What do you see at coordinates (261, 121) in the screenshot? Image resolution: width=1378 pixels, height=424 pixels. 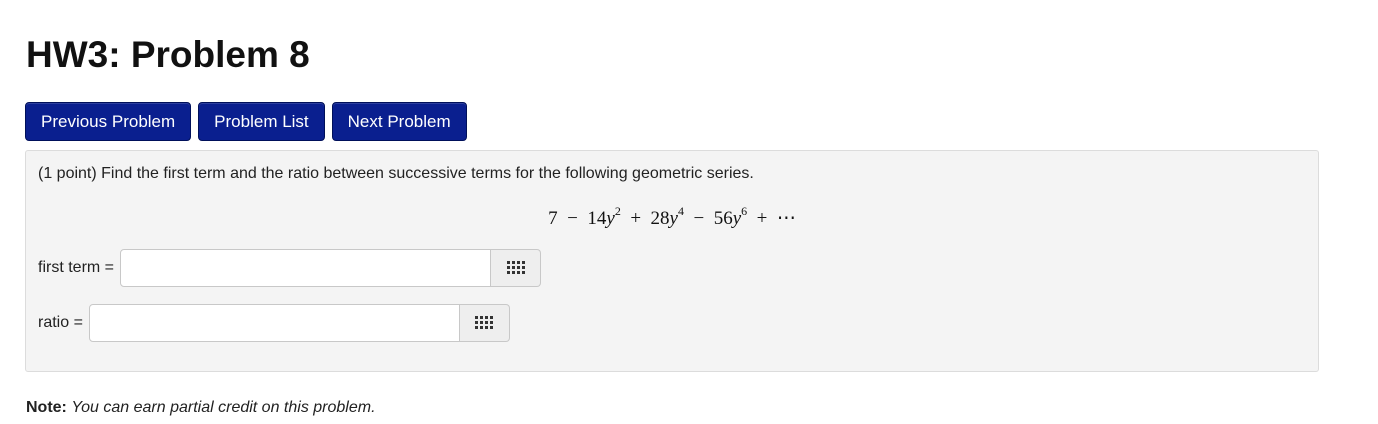 I see `problem-list-button: Problem List` at bounding box center [261, 121].